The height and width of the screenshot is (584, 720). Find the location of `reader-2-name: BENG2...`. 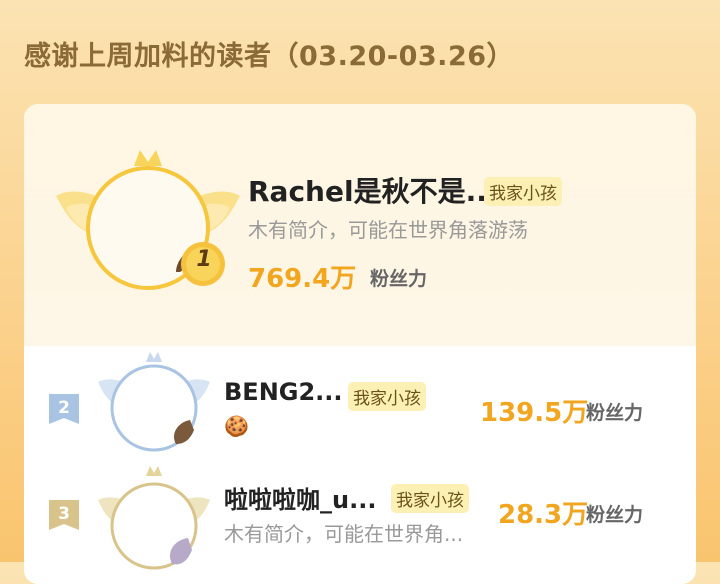

reader-2-name: BENG2... is located at coordinates (283, 392).